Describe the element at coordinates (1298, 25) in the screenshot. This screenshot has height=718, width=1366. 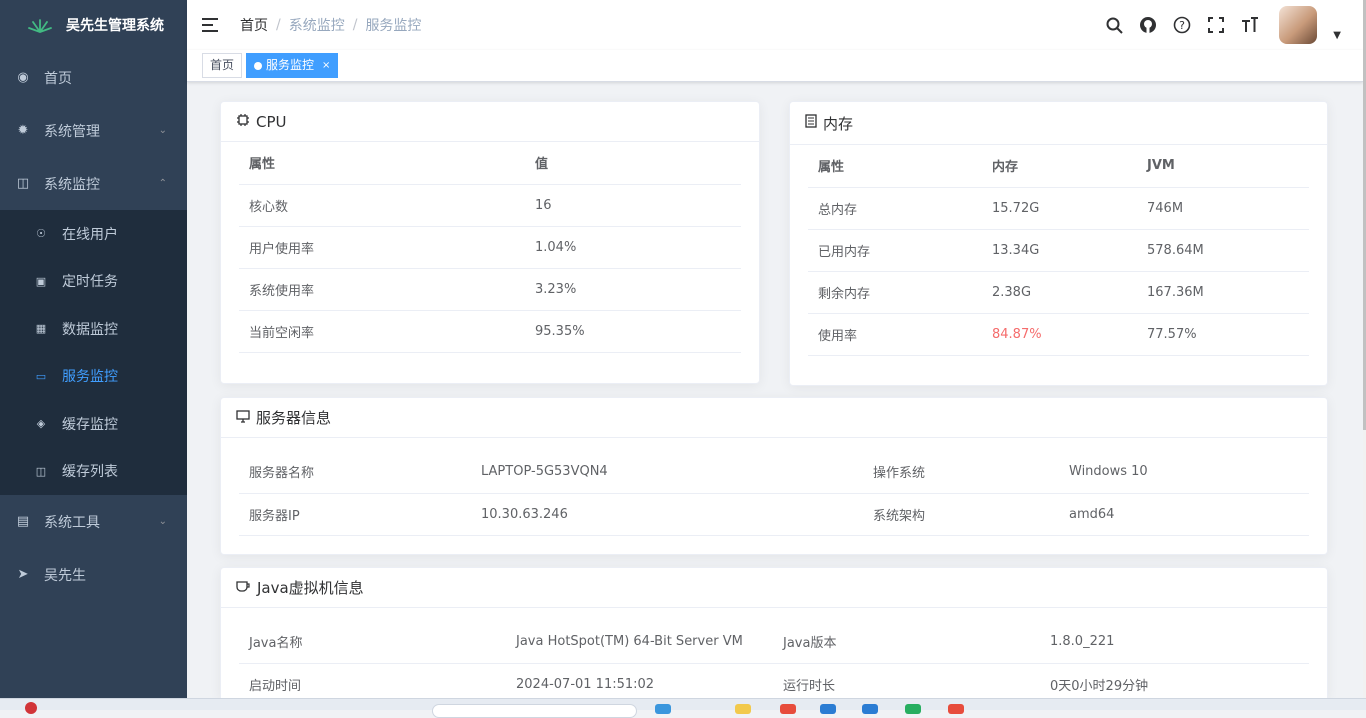
I see `avatar` at that location.